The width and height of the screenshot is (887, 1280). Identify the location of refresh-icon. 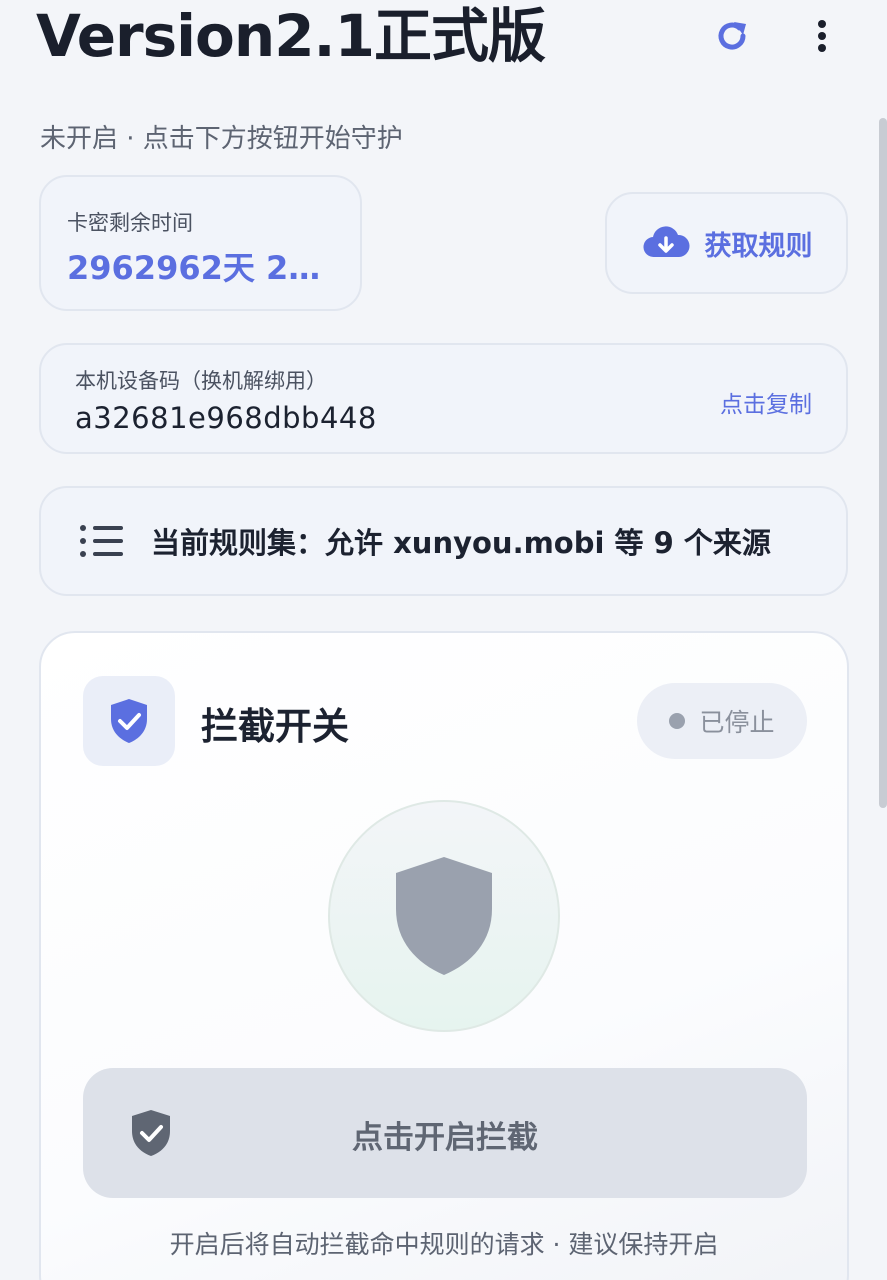
(732, 36).